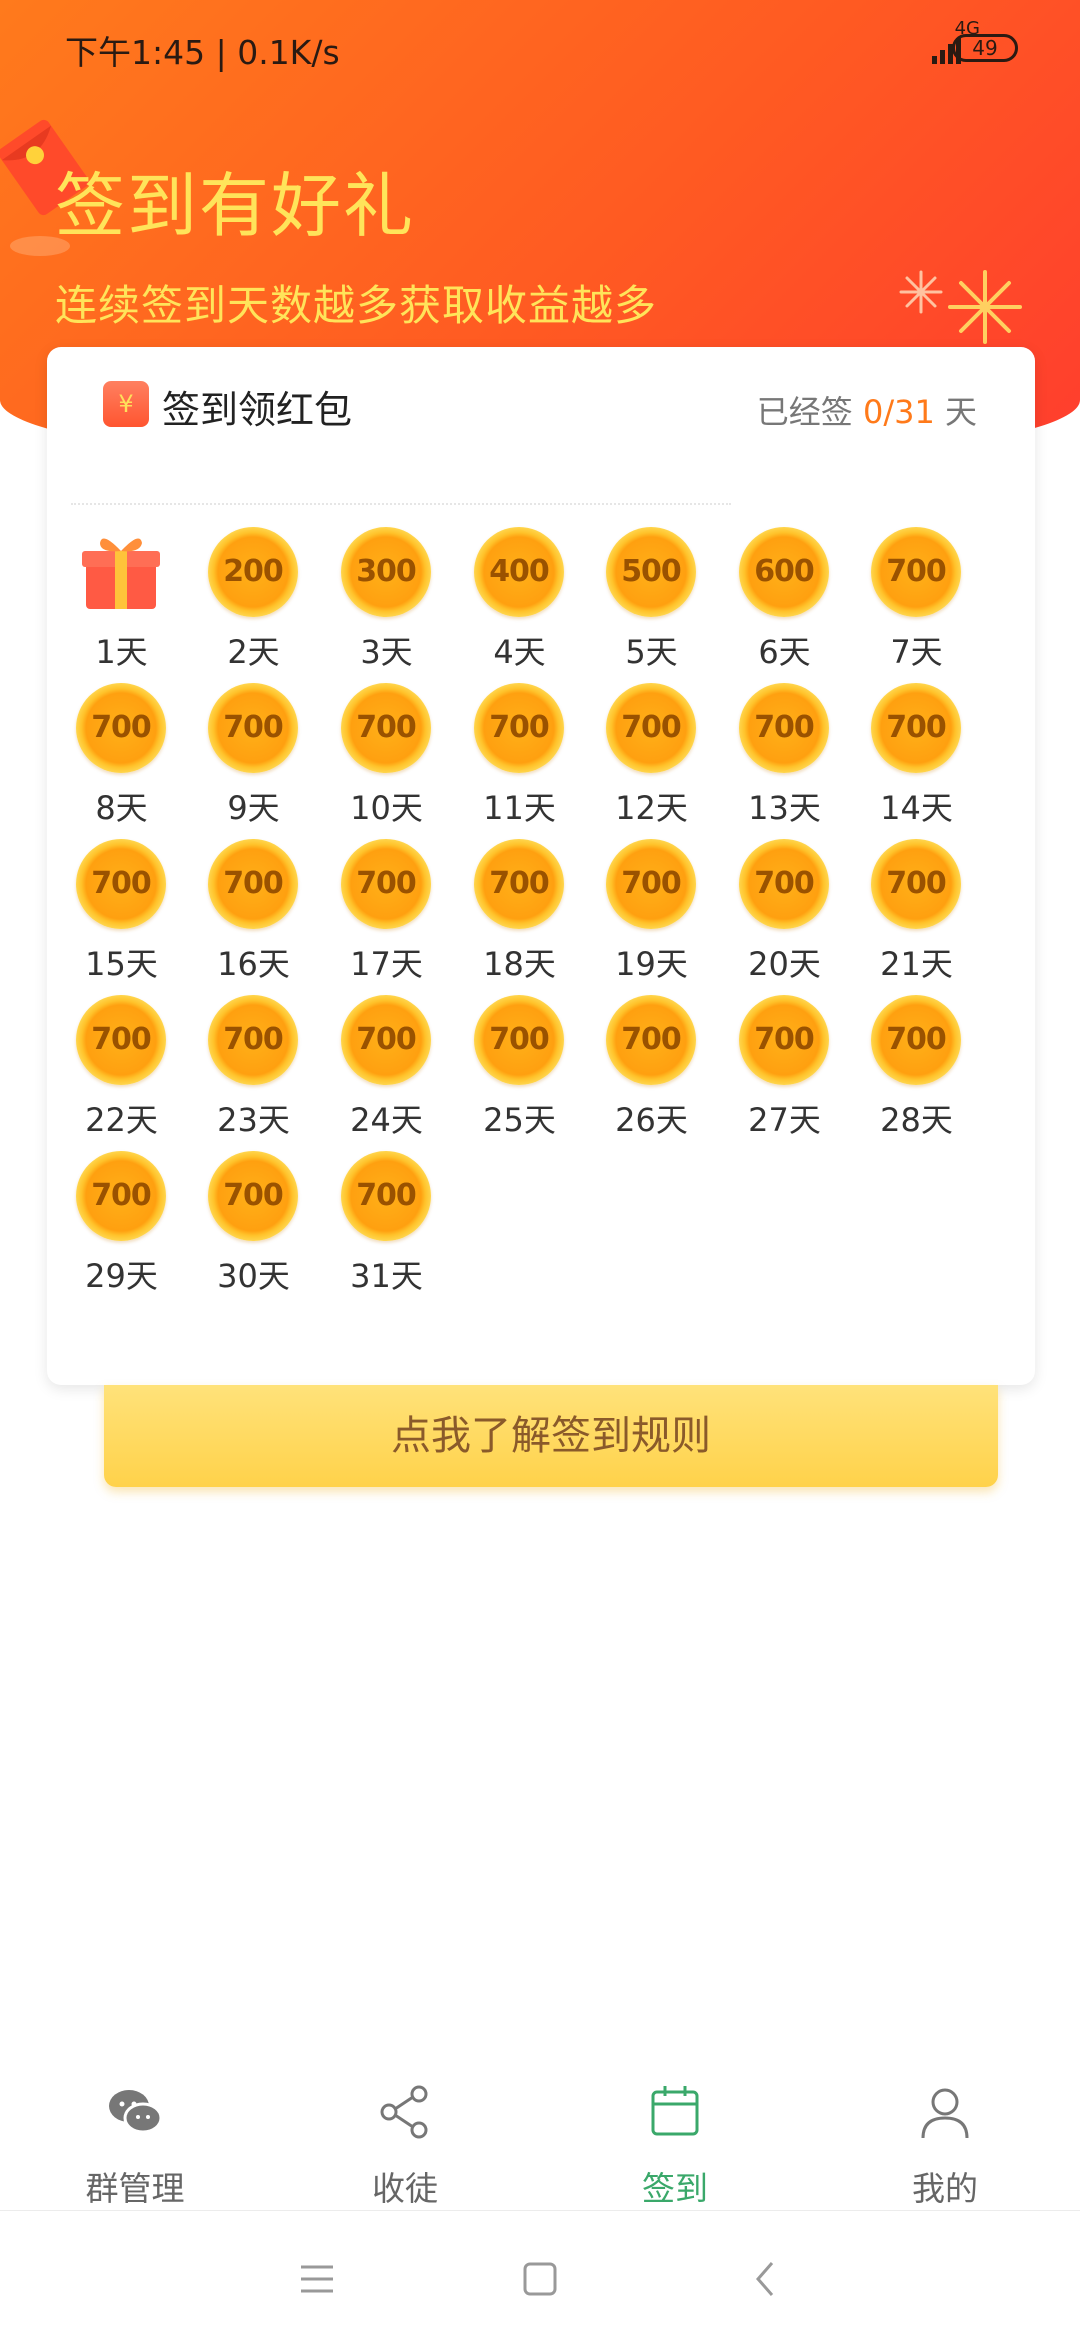 Image resolution: width=1080 pixels, height=2340 pixels. I want to click on nav-item-mine: 我的, so click(945, 2147).